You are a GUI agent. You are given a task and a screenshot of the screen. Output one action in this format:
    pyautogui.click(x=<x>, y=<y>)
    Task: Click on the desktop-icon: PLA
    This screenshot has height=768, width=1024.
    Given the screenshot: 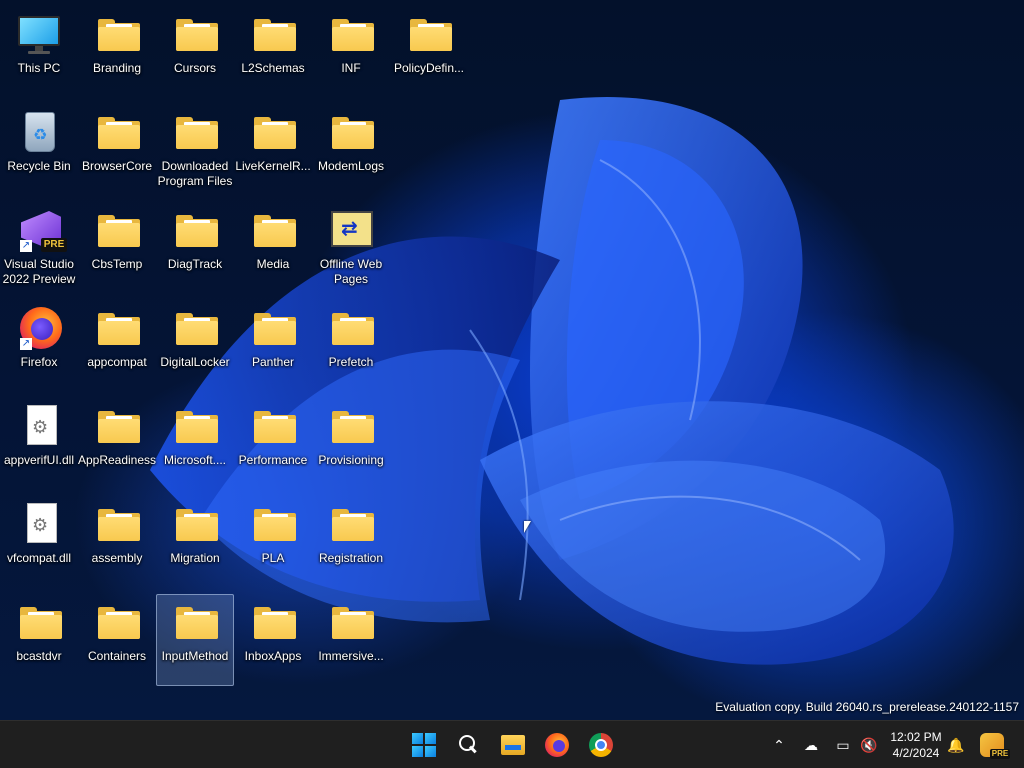 What is the action you would take?
    pyautogui.click(x=273, y=542)
    